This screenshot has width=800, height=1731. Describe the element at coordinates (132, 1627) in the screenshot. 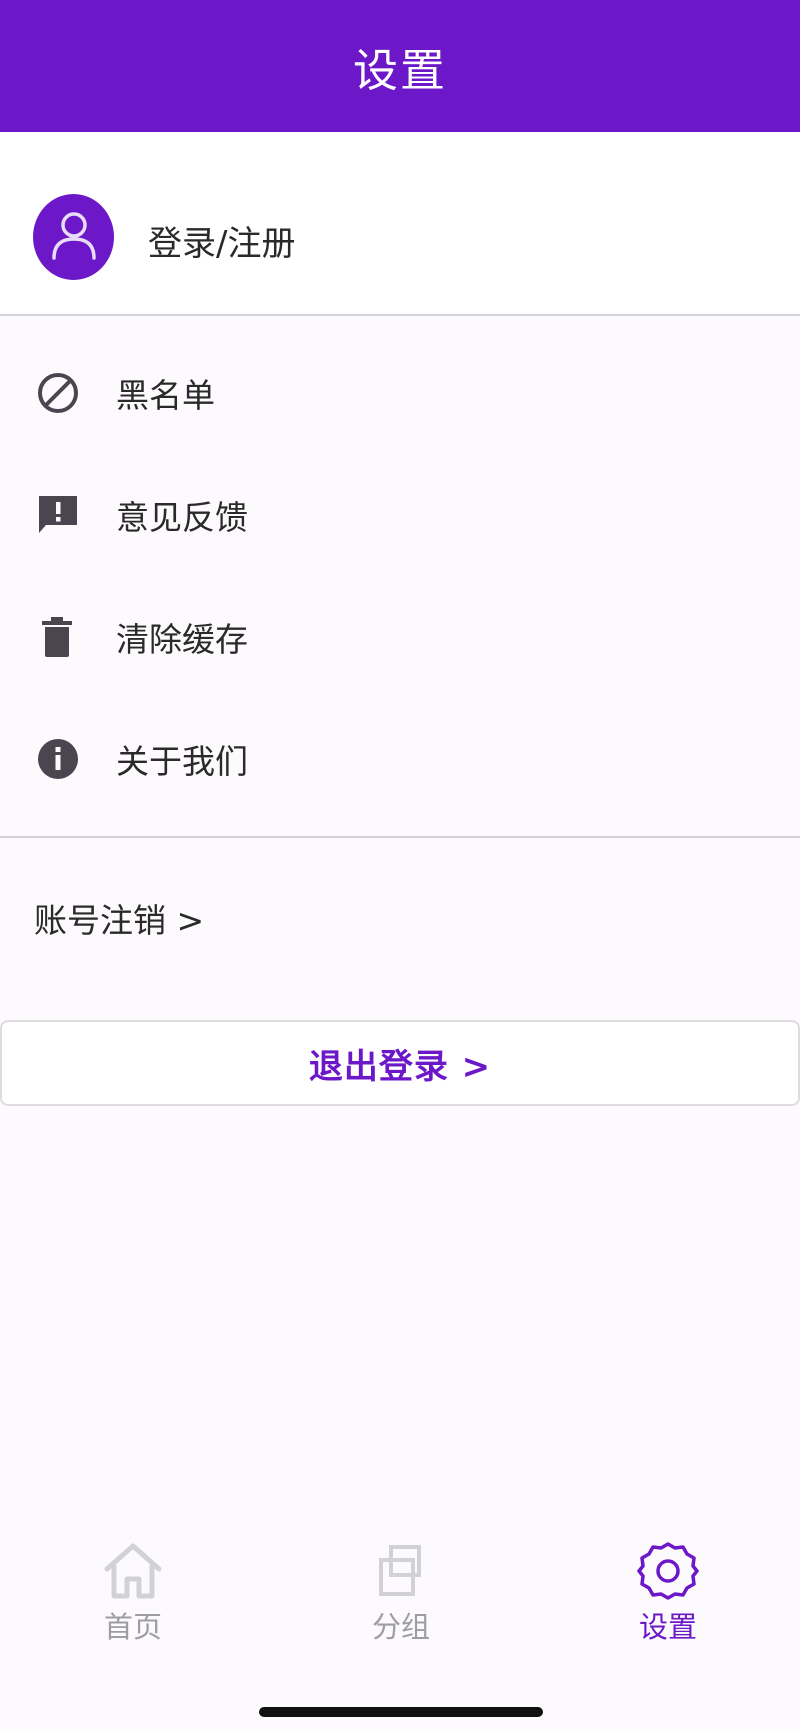

I see `tab-label: 首页` at that location.